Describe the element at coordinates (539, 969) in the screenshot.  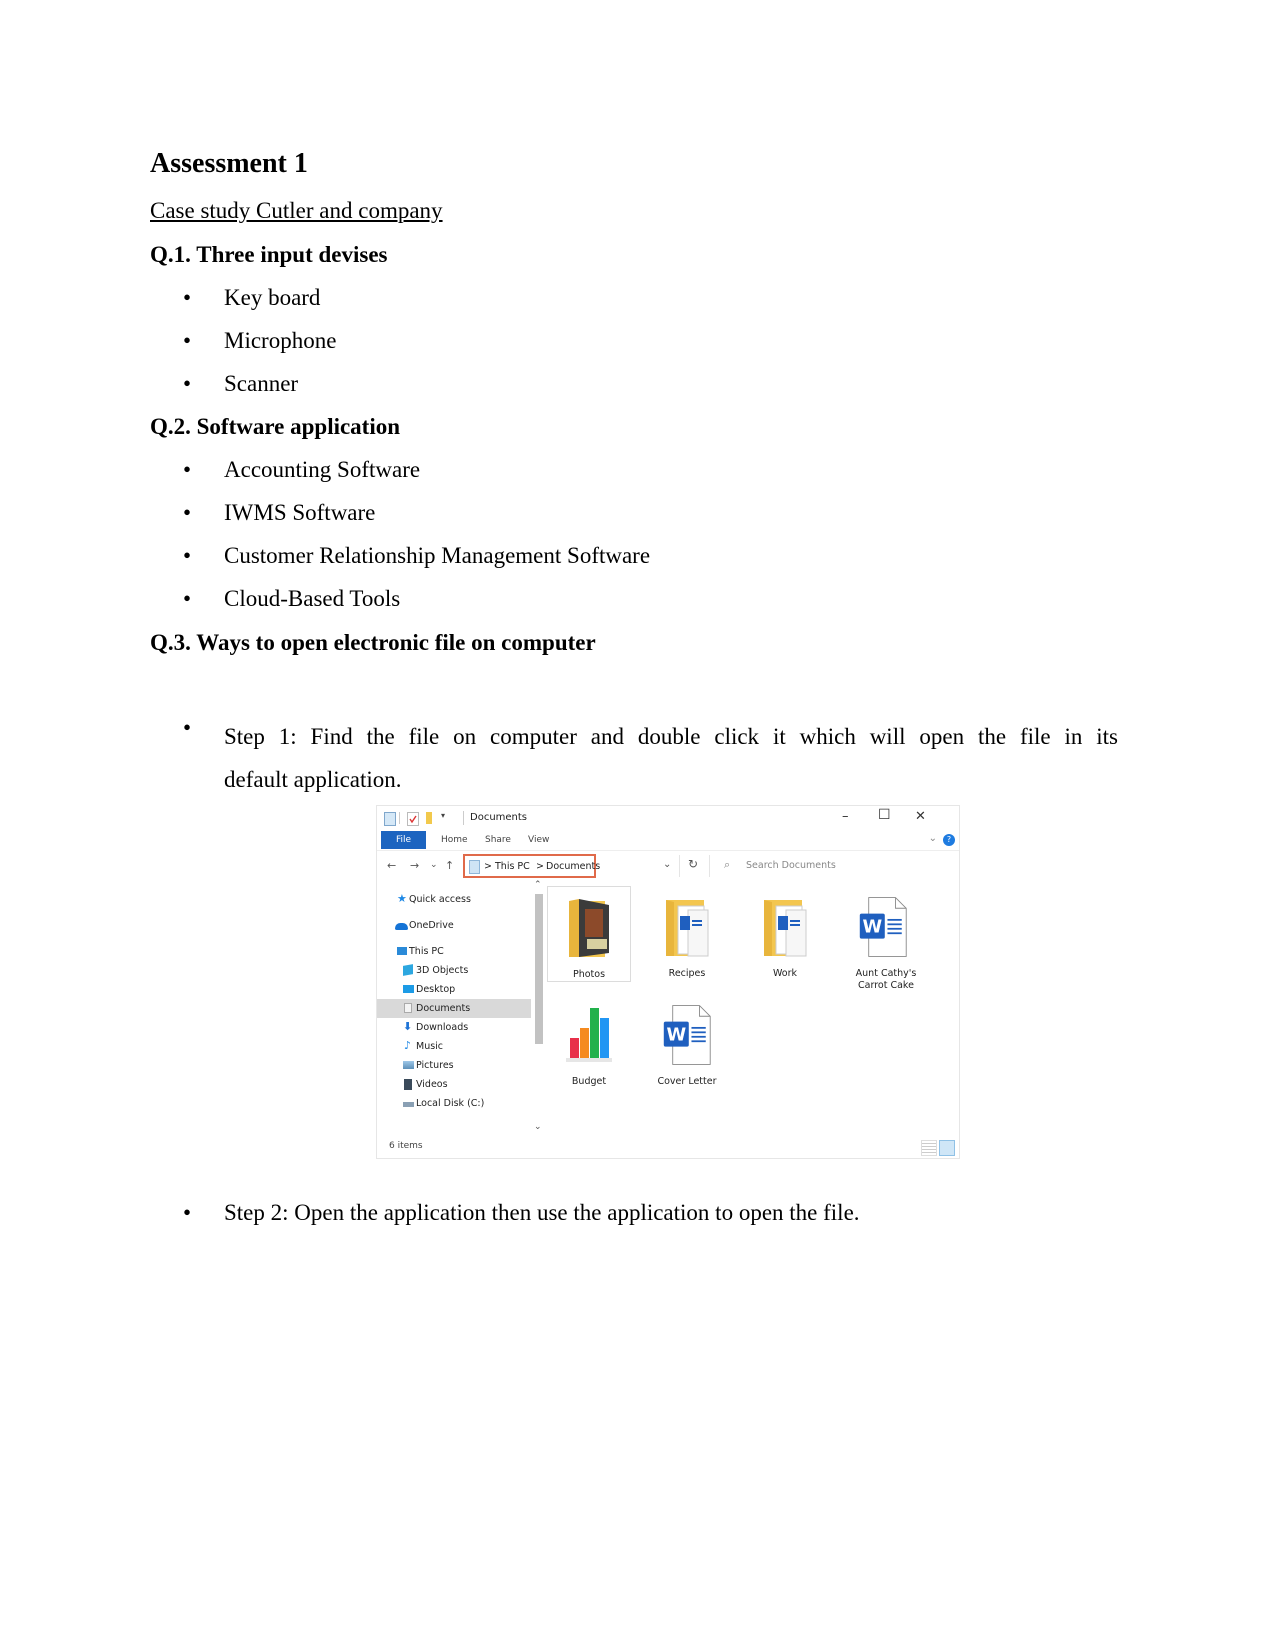
I see `scrollbar-thumb` at that location.